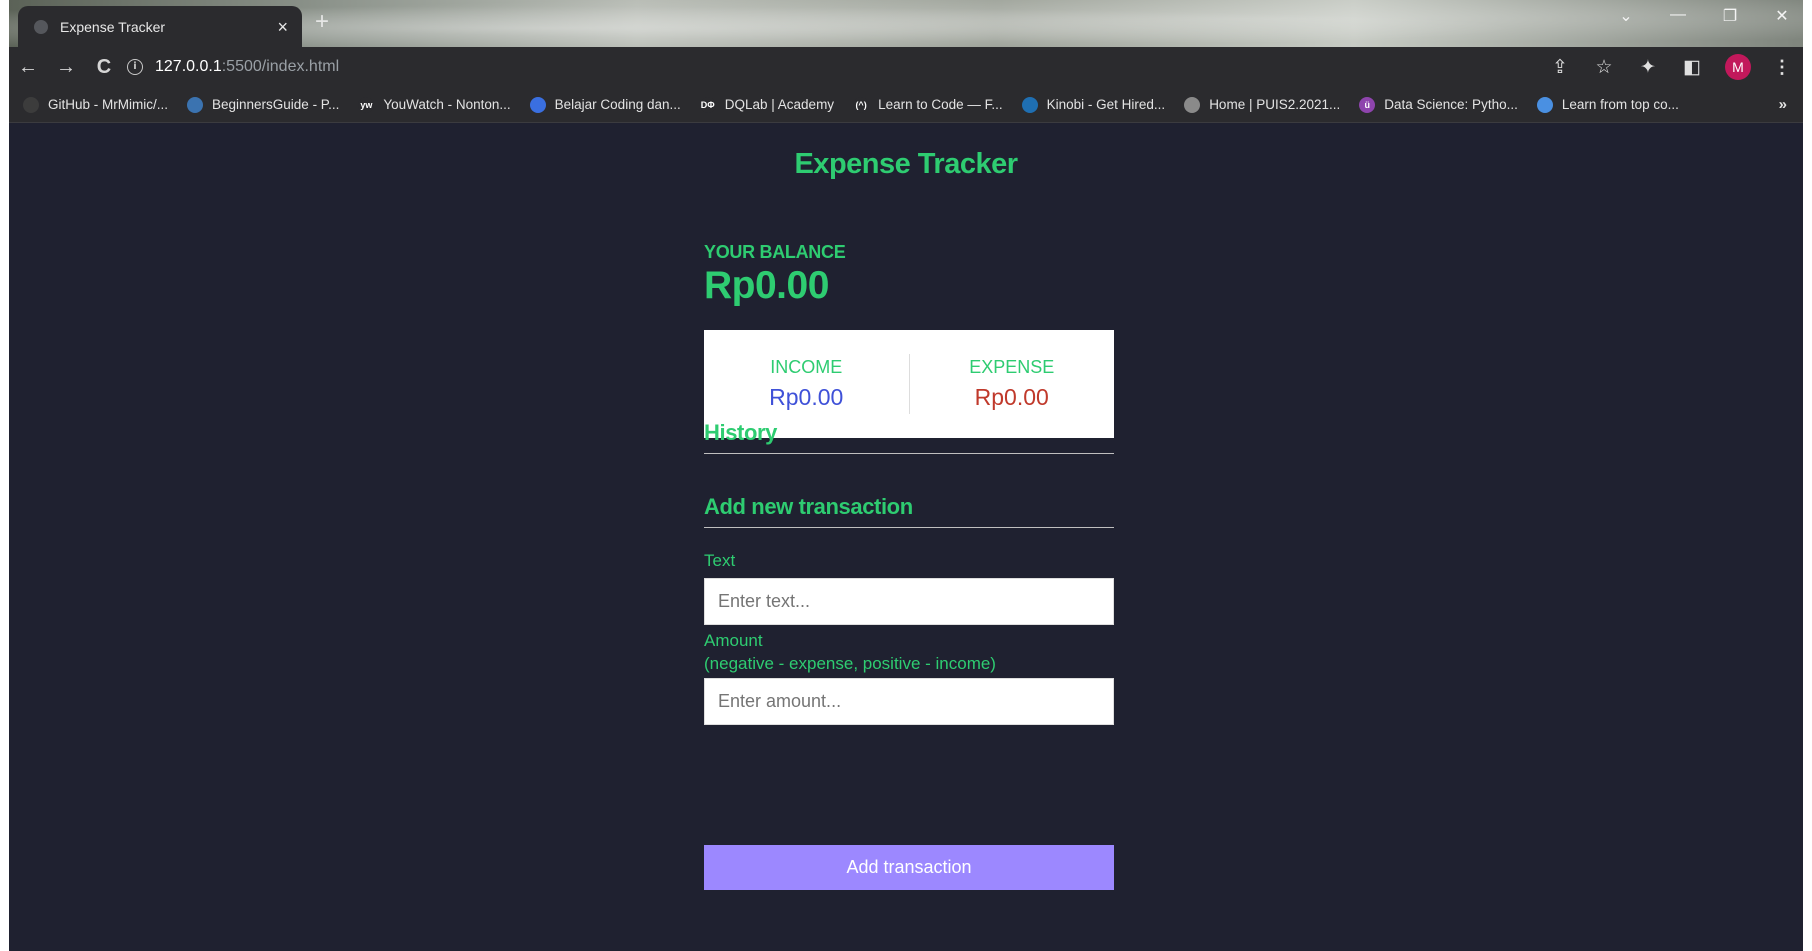 This screenshot has height=951, width=1812. I want to click on url-host: 127.0.0.1, so click(188, 66).